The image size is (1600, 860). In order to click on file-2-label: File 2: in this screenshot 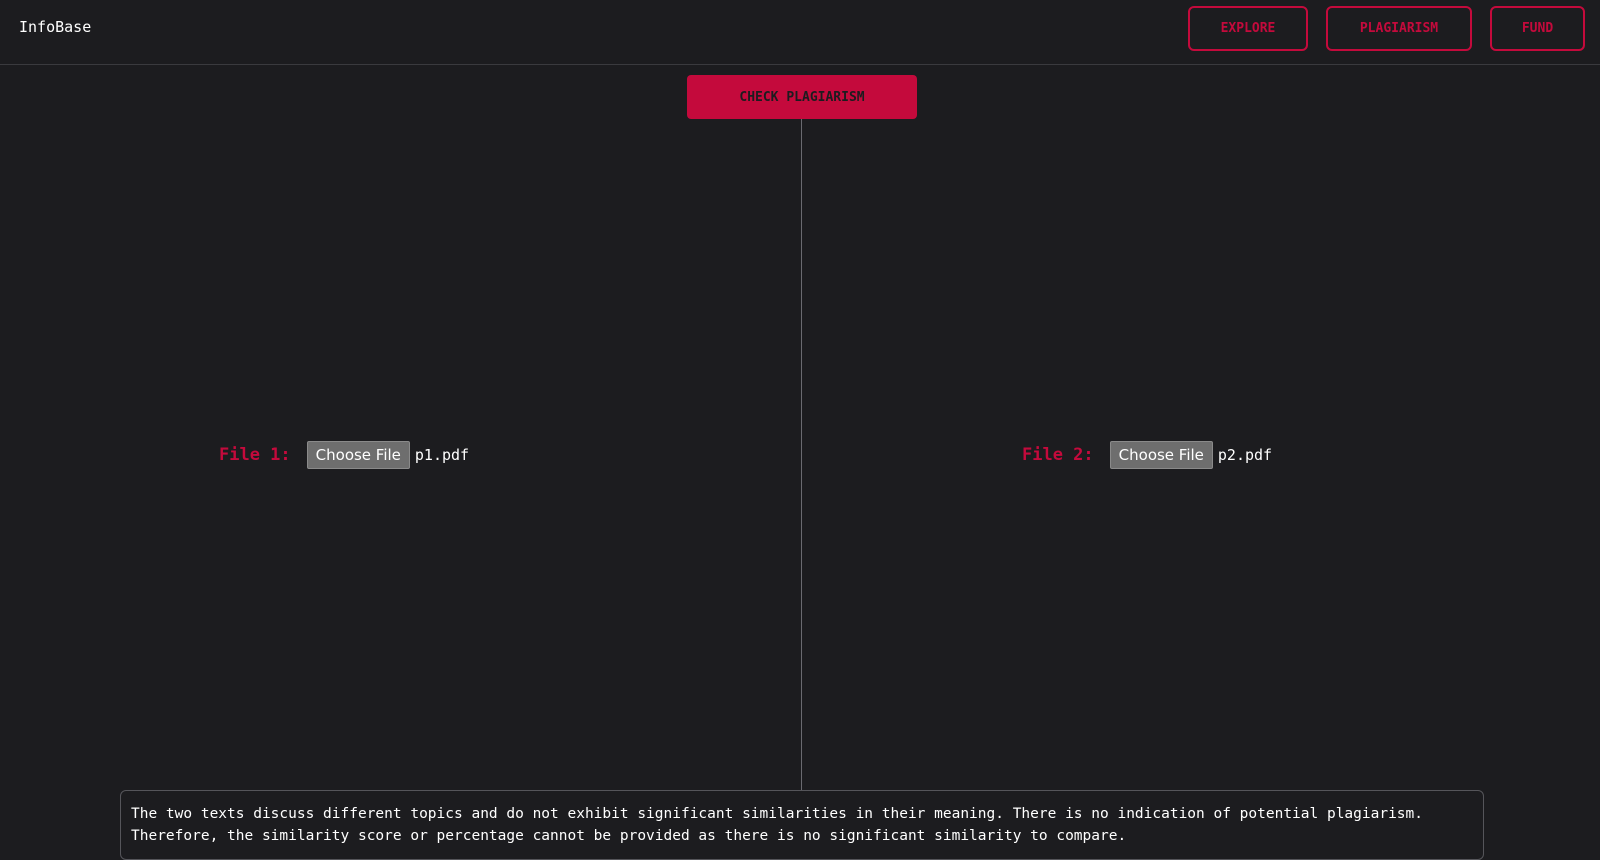, I will do `click(1058, 455)`.